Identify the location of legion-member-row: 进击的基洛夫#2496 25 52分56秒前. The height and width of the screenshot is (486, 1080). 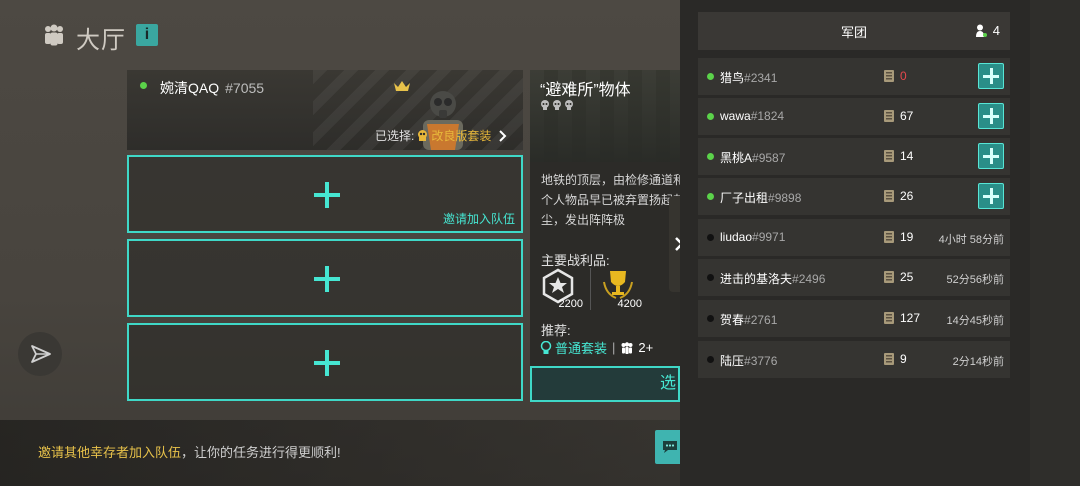
(854, 277).